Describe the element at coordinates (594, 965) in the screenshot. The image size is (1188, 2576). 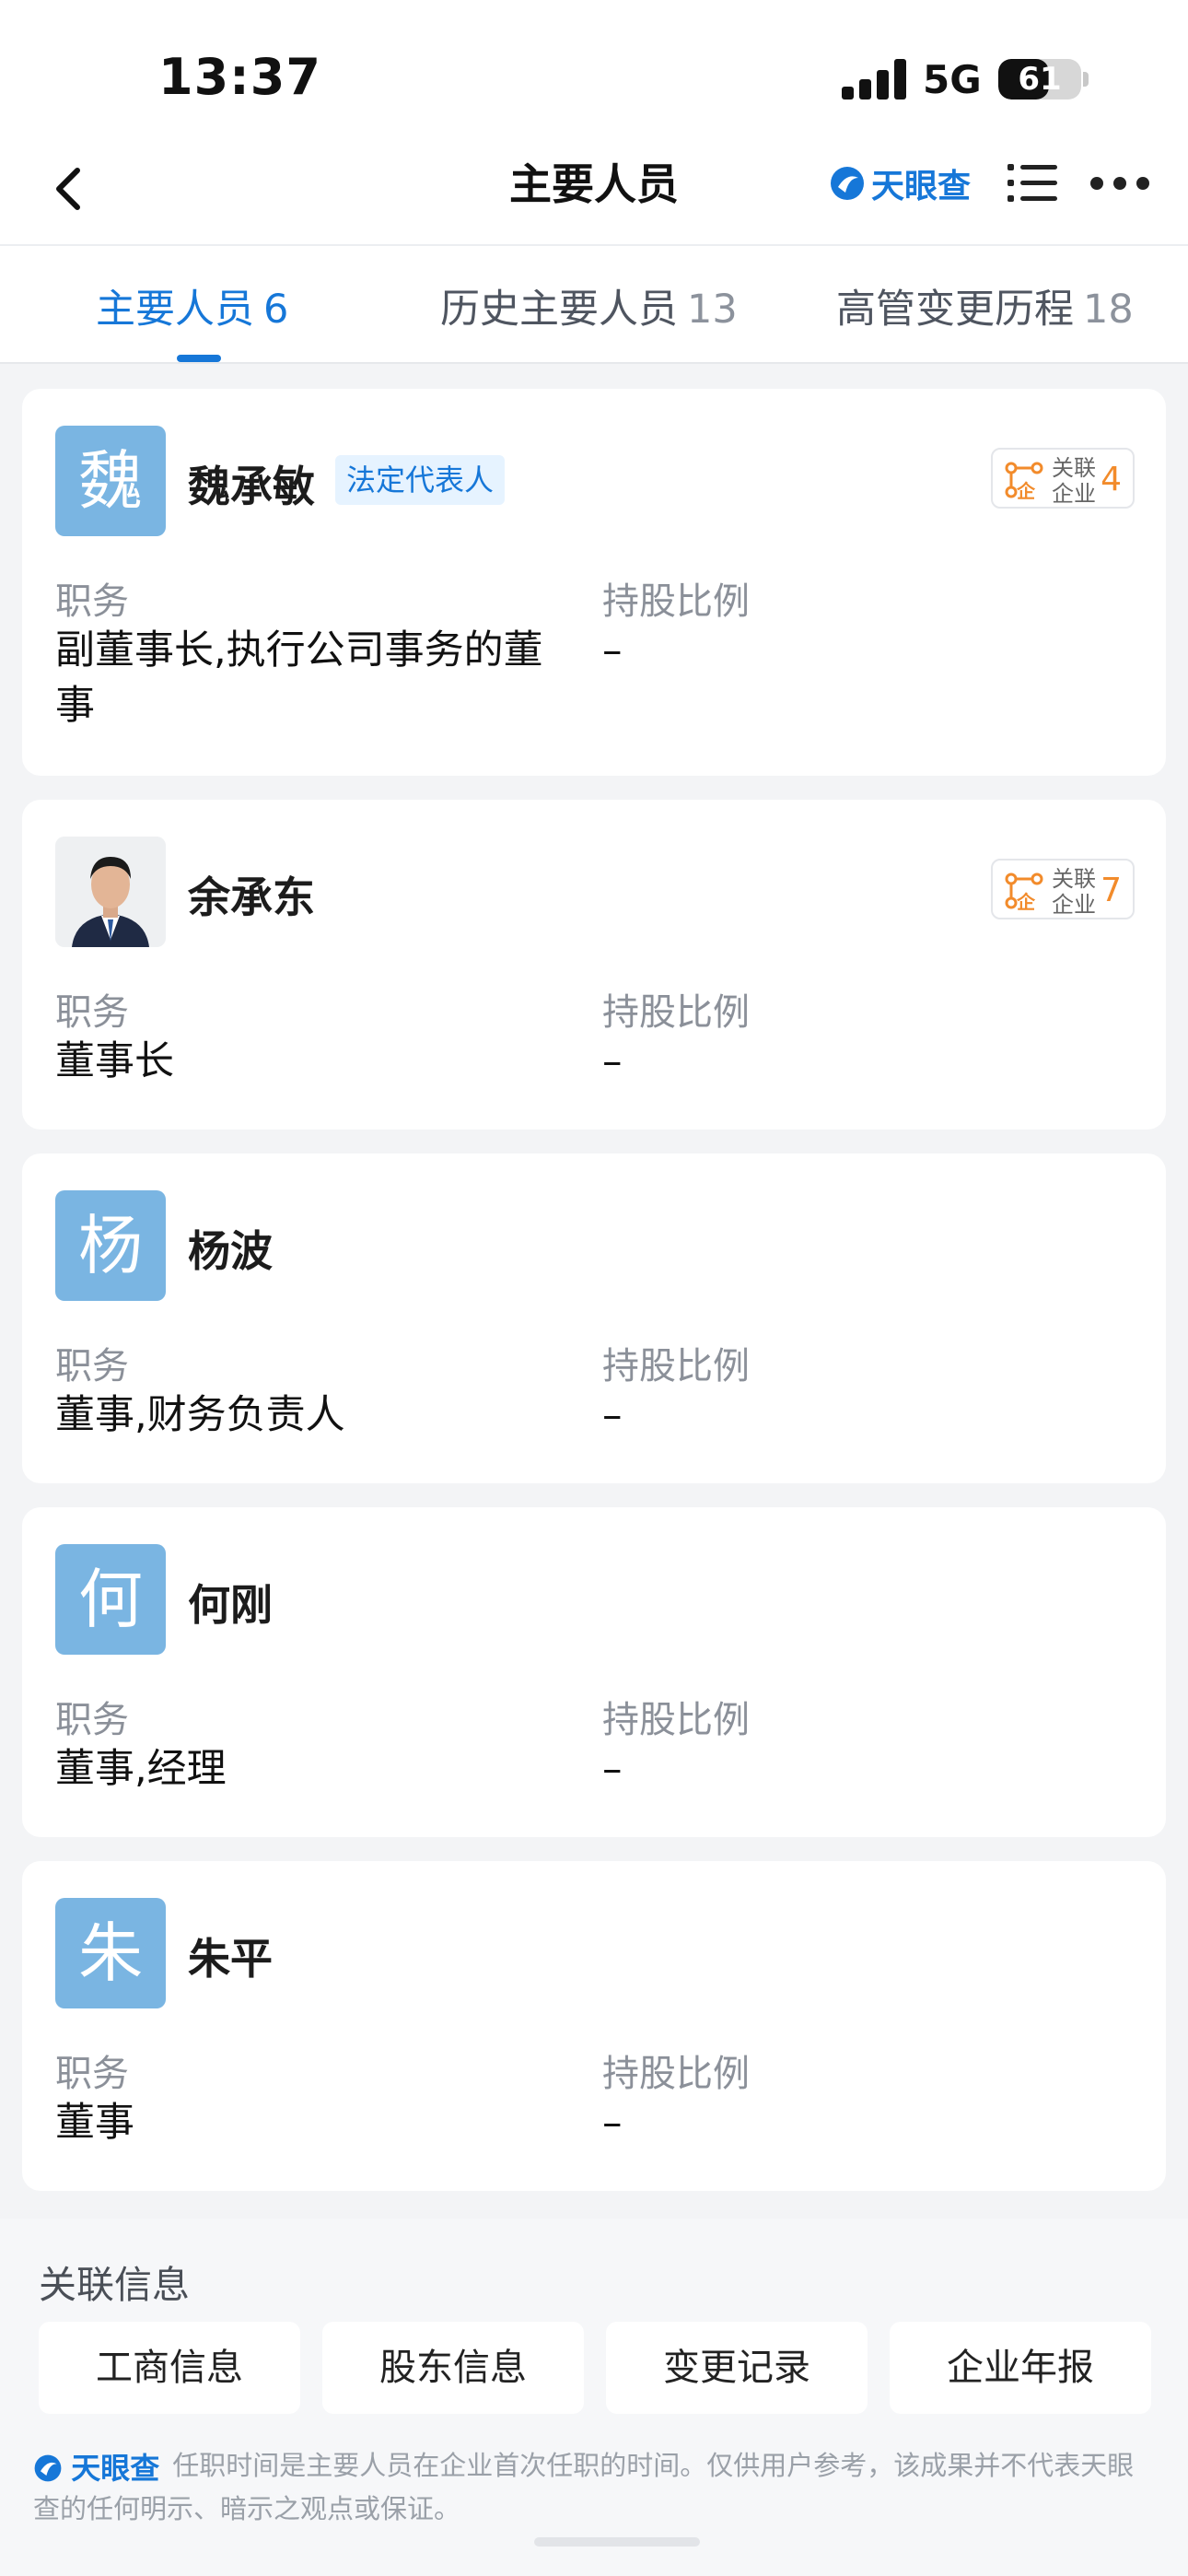
I see `person-card: 余承东 企 关联 企业 7 职务 持股比例 董事长 –` at that location.